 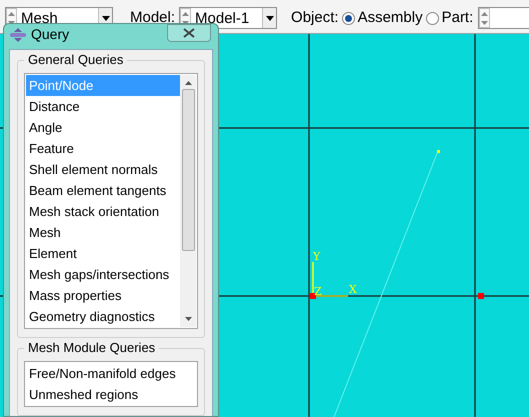 I want to click on combo-value: Model-1, so click(x=222, y=18).